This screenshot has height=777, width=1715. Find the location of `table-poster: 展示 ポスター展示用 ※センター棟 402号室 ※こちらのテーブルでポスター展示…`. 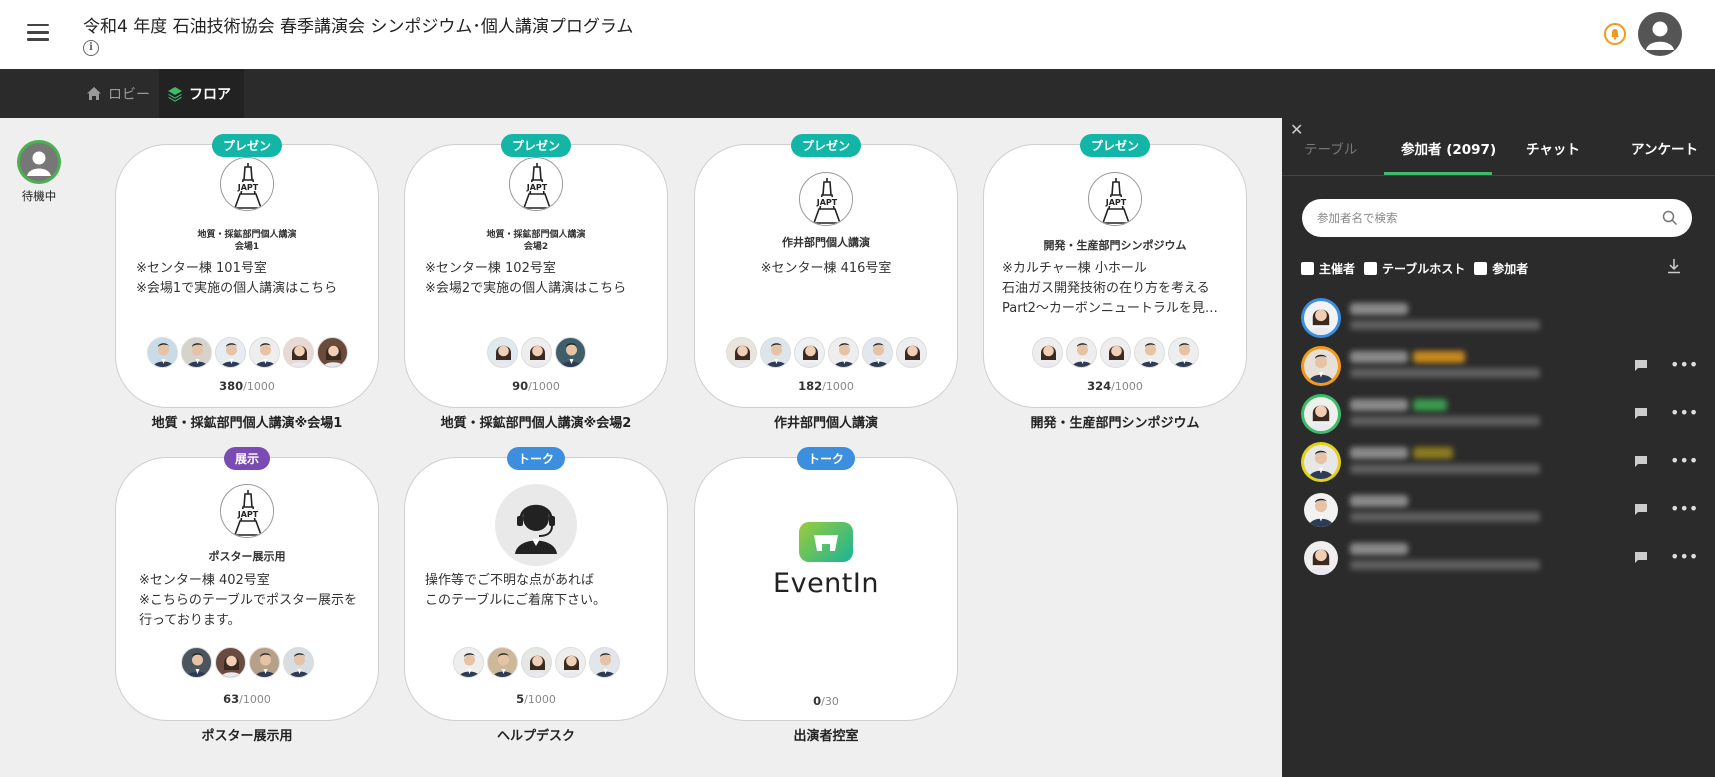

table-poster: 展示 ポスター展示用 ※センター棟 402号室 ※こちらのテーブルでポスター展示… is located at coordinates (247, 584).